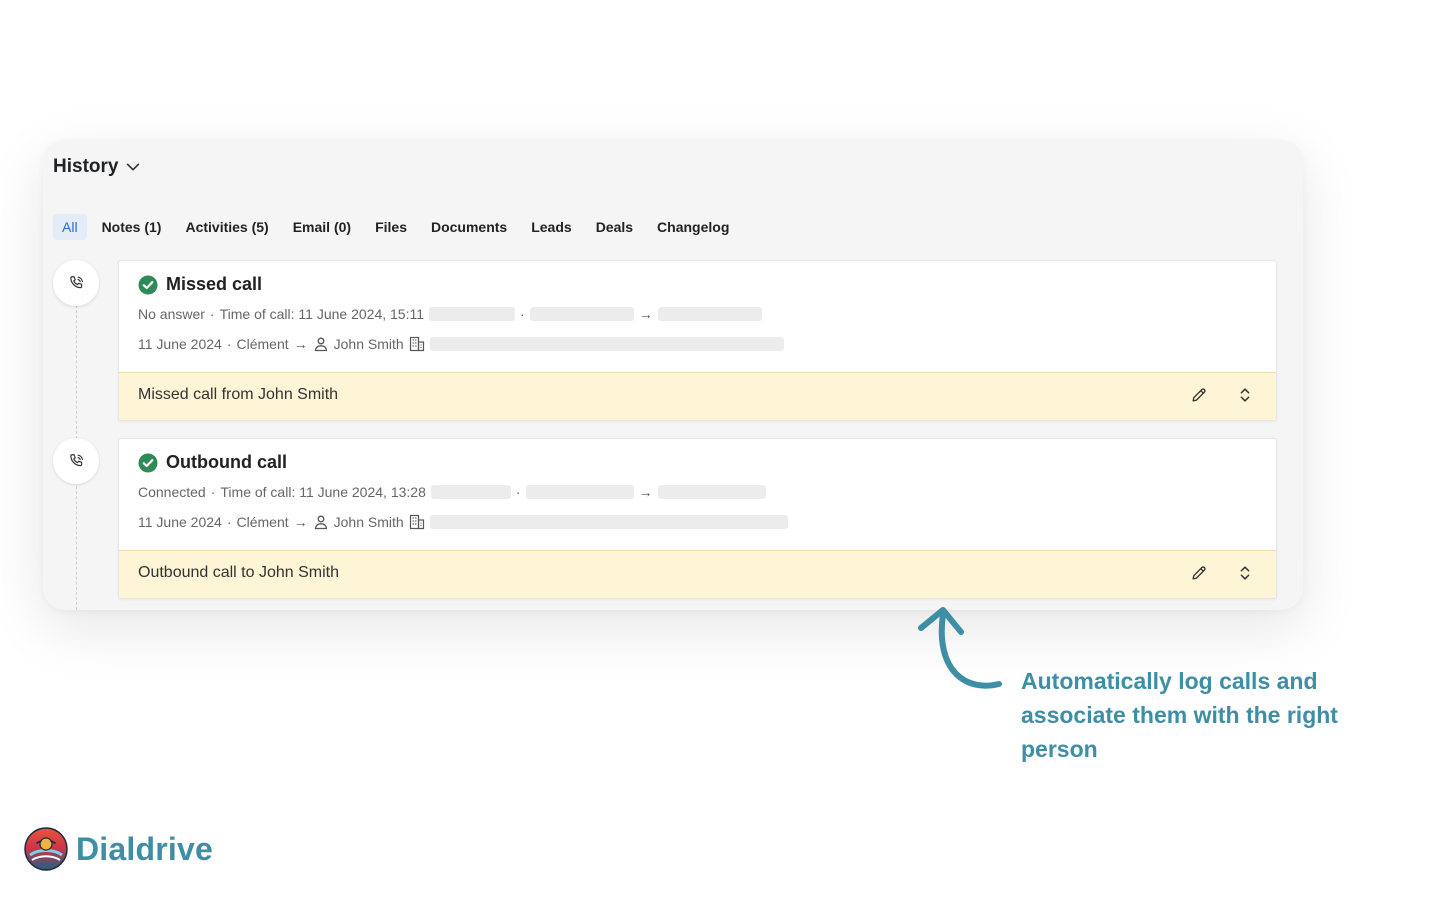 Image resolution: width=1440 pixels, height=900 pixels. What do you see at coordinates (132, 227) in the screenshot?
I see `tab-notes: Notes (1)` at bounding box center [132, 227].